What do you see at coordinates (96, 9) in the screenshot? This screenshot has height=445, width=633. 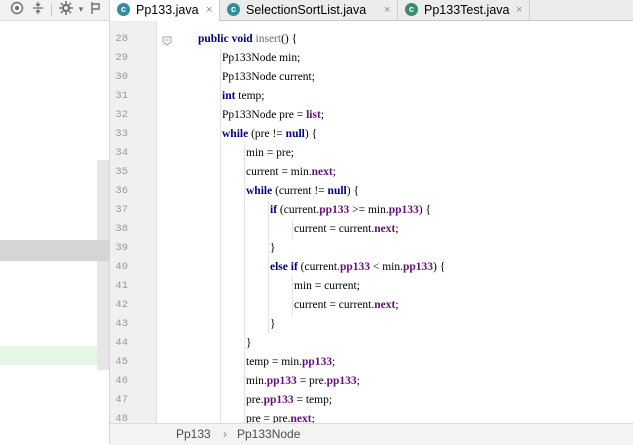 I see `pin-icon` at bounding box center [96, 9].